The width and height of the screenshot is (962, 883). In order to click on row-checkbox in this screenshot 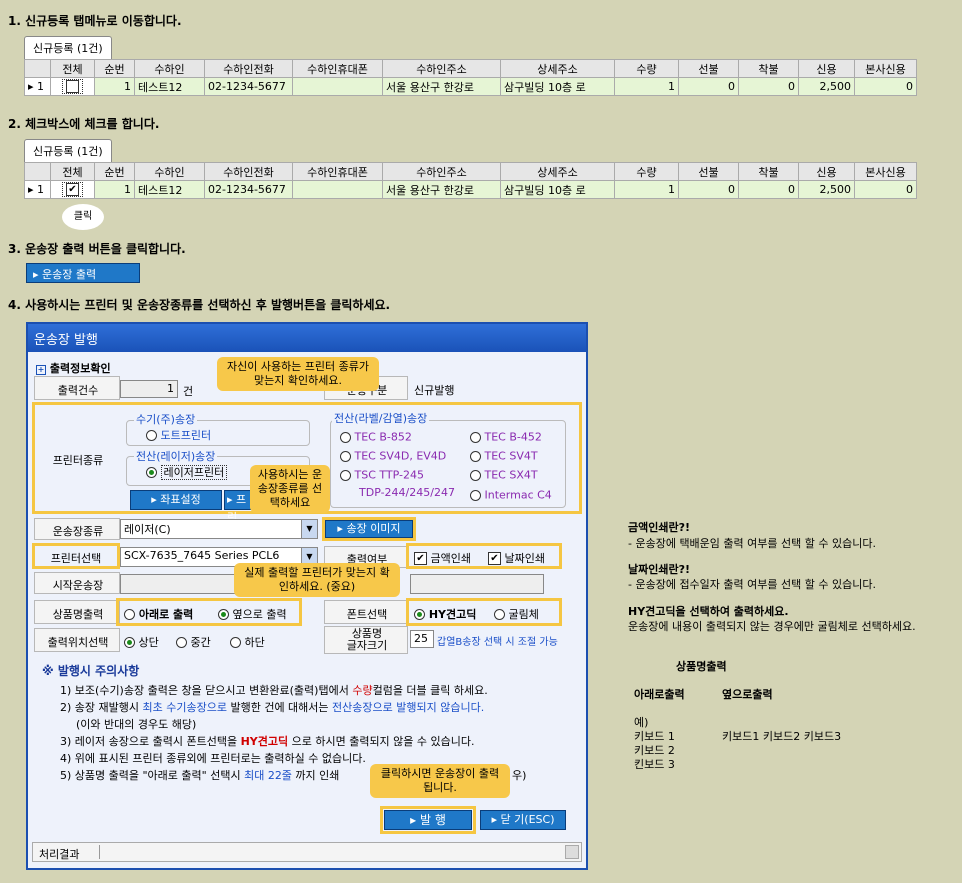, I will do `click(72, 87)`.